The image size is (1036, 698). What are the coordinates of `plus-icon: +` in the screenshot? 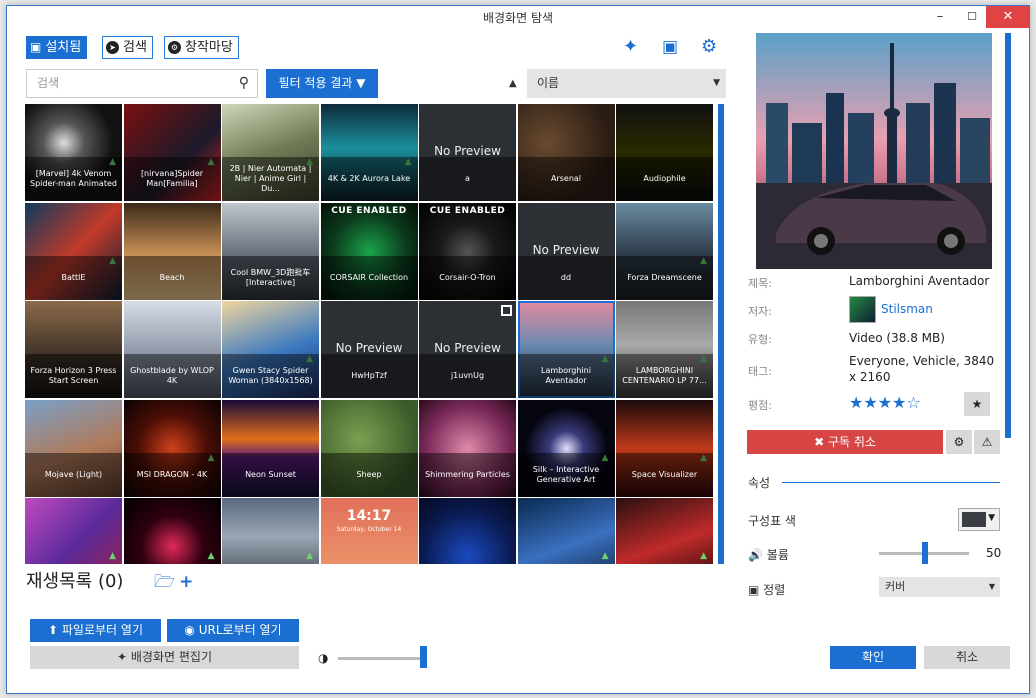 It's located at (188, 582).